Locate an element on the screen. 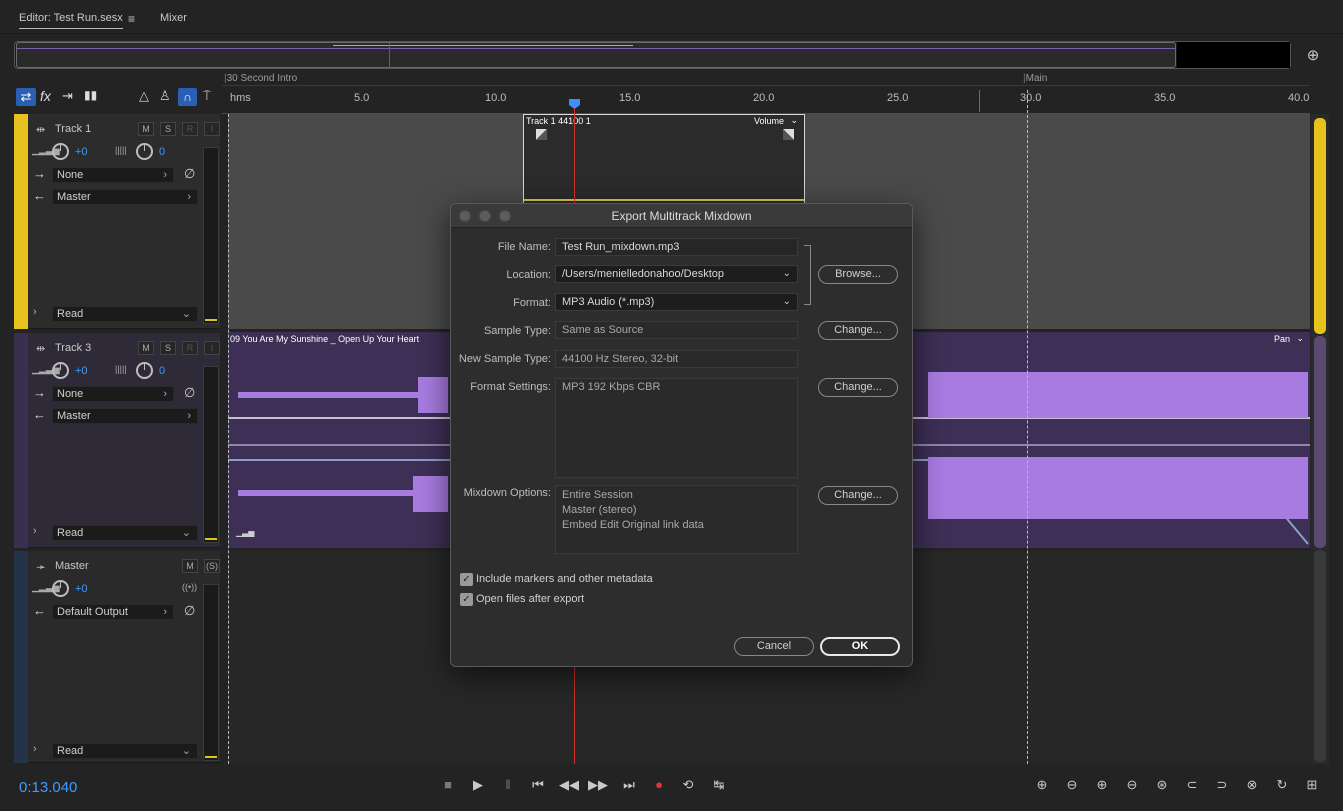 The width and height of the screenshot is (1343, 811). skip-selection-icon: ↹ is located at coordinates (719, 785).